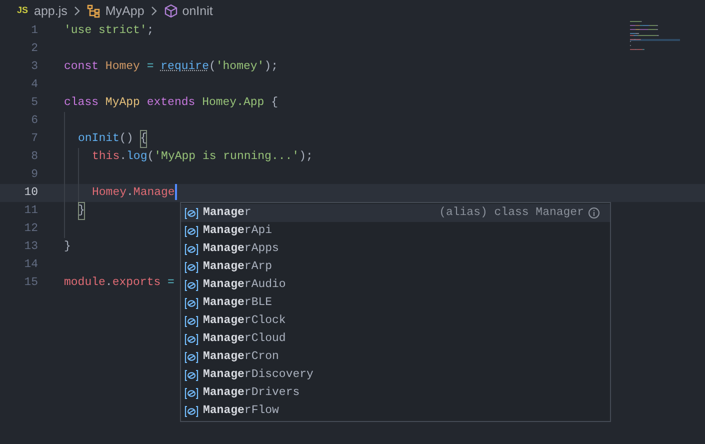 Image resolution: width=705 pixels, height=444 pixels. What do you see at coordinates (105, 31) in the screenshot?
I see `code-token: 'use strict'` at bounding box center [105, 31].